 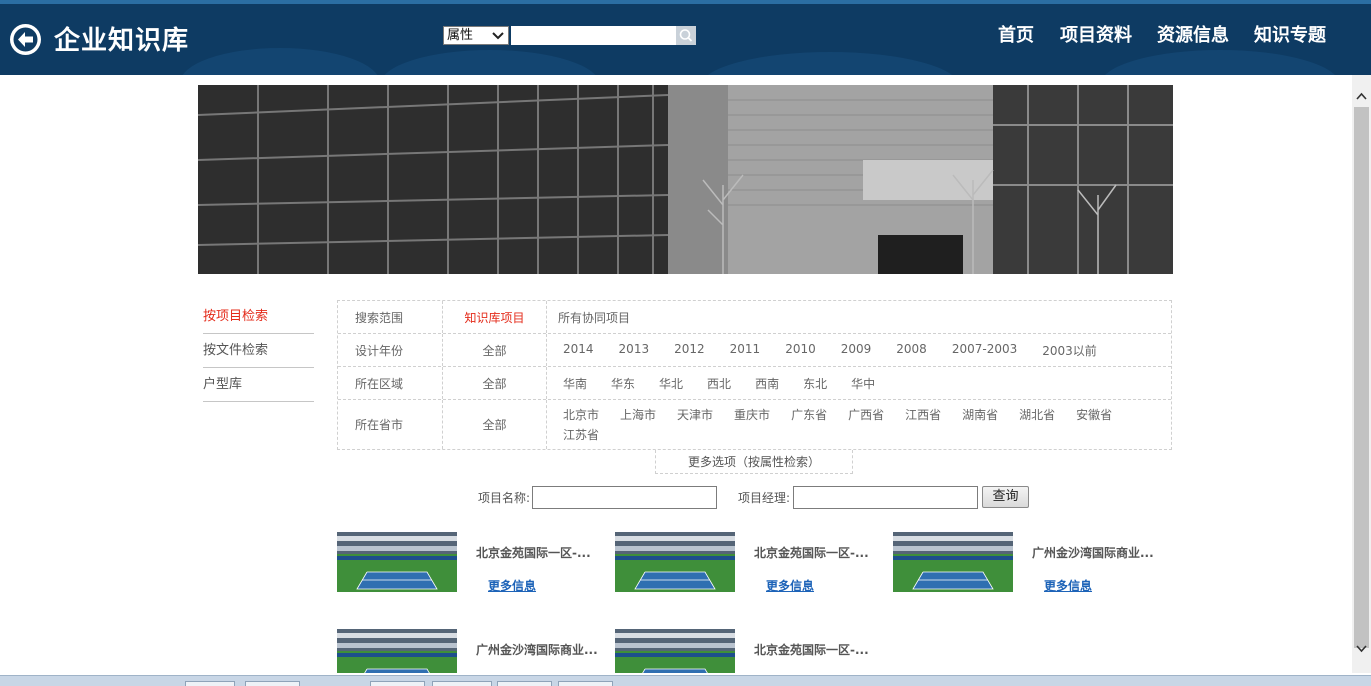 What do you see at coordinates (885, 497) in the screenshot?
I see `manager-input` at bounding box center [885, 497].